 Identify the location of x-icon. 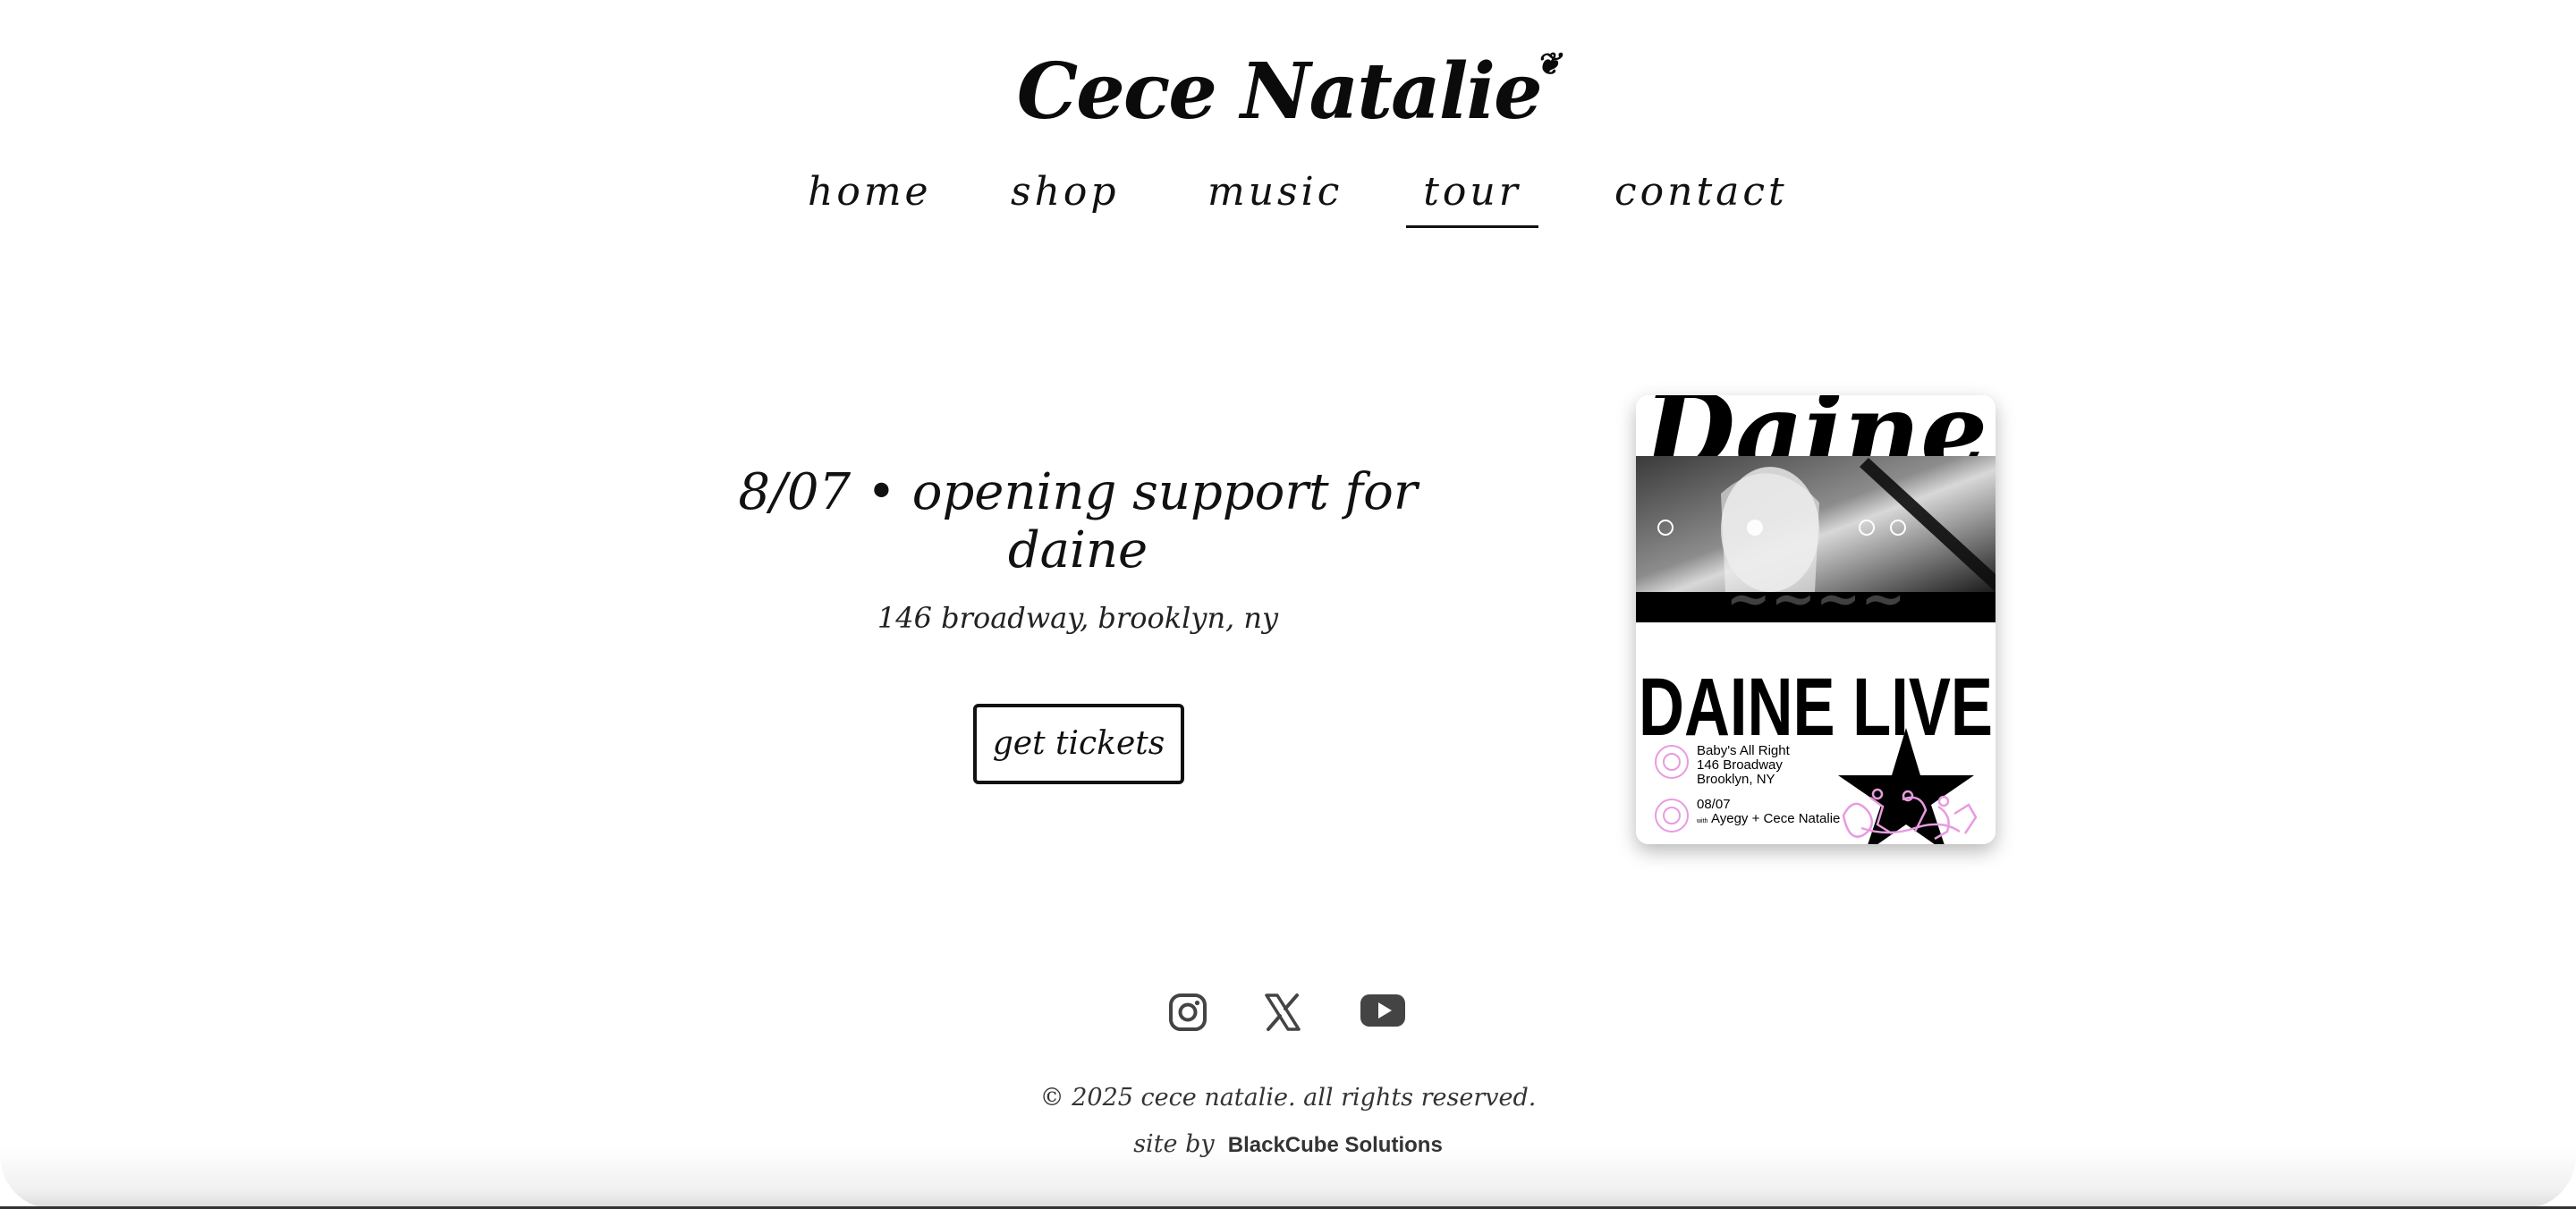
(1282, 1012).